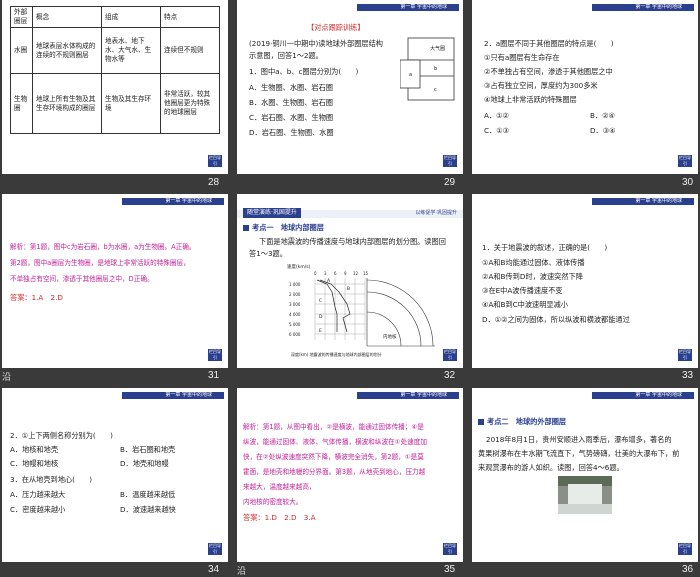 This screenshot has width=700, height=577. Describe the element at coordinates (288, 227) in the screenshot. I see `topic-text: 考点一 地球内部圈层` at that location.